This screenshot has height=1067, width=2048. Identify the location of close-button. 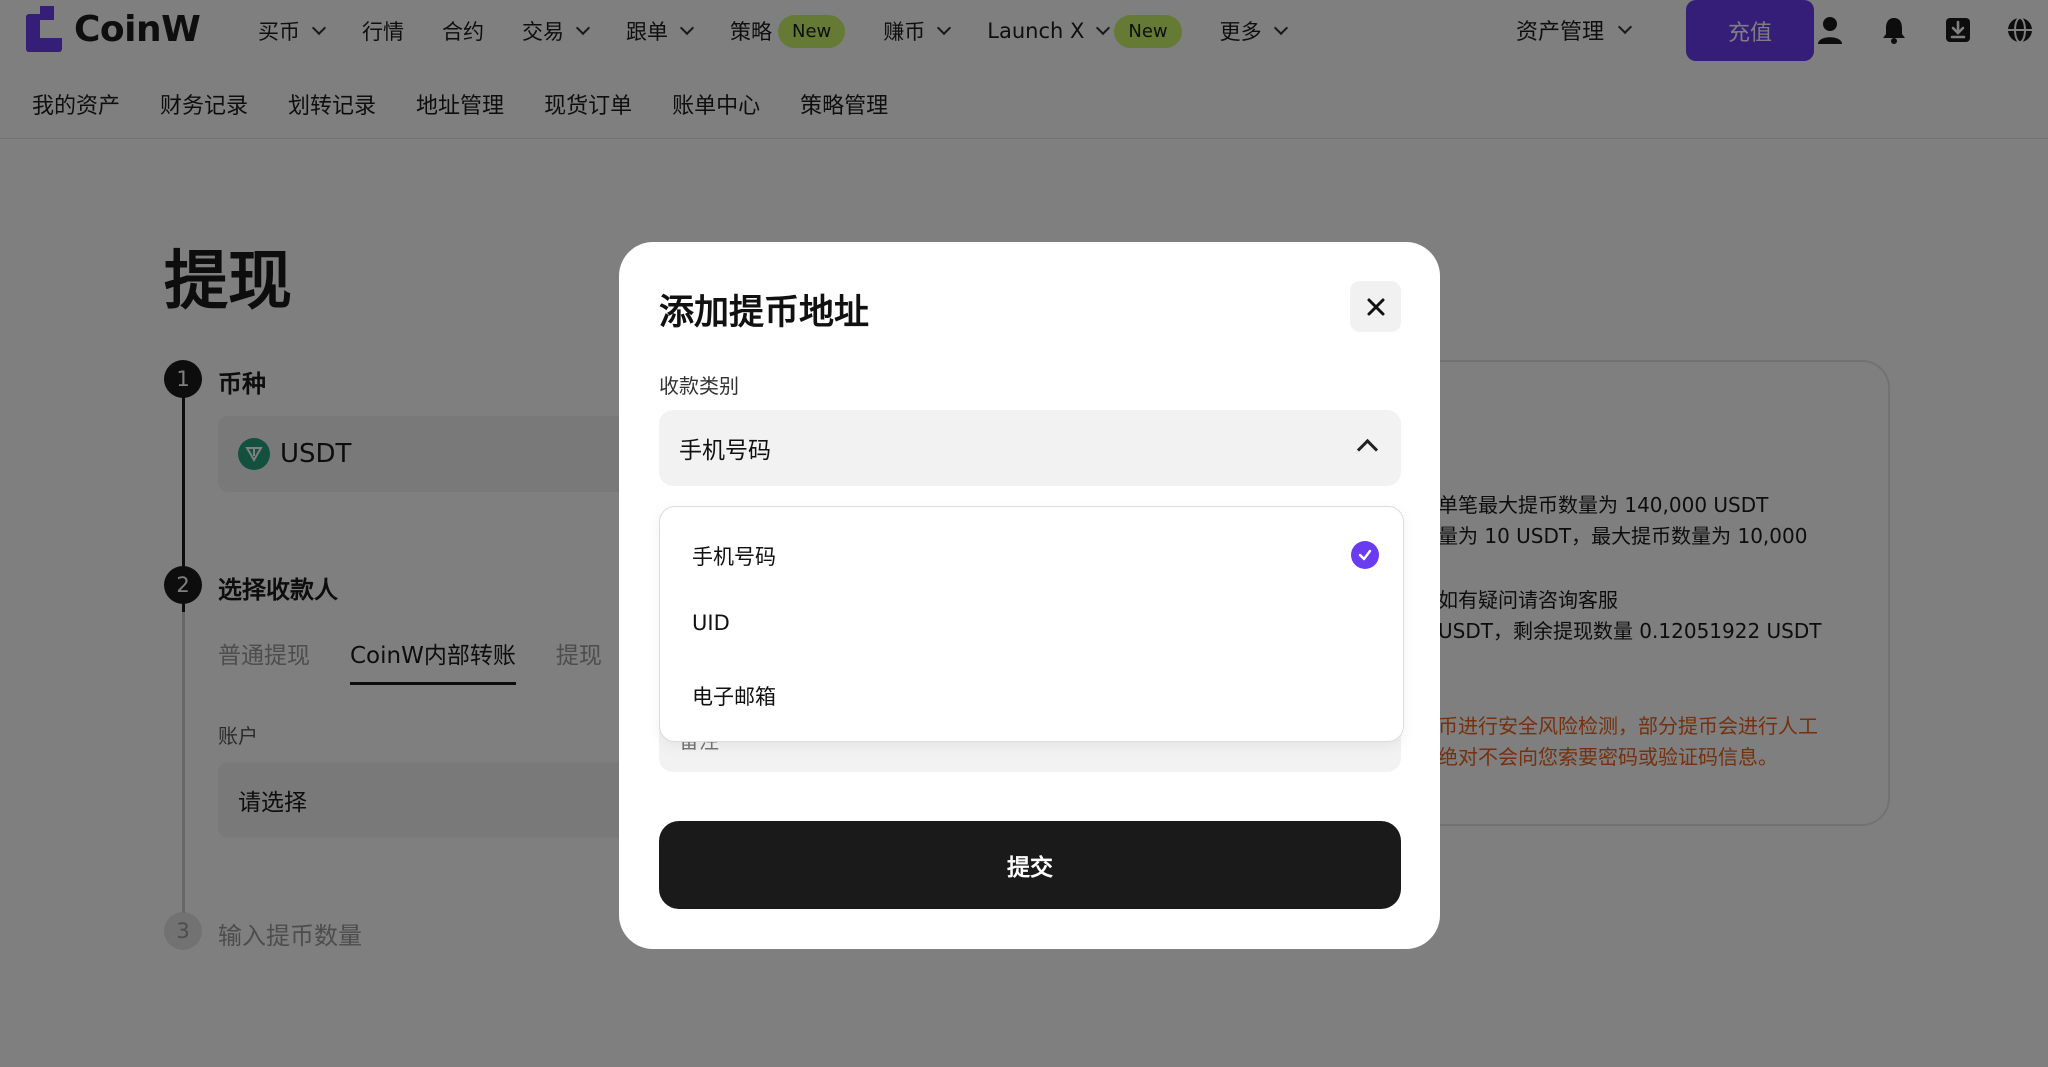
(1375, 306).